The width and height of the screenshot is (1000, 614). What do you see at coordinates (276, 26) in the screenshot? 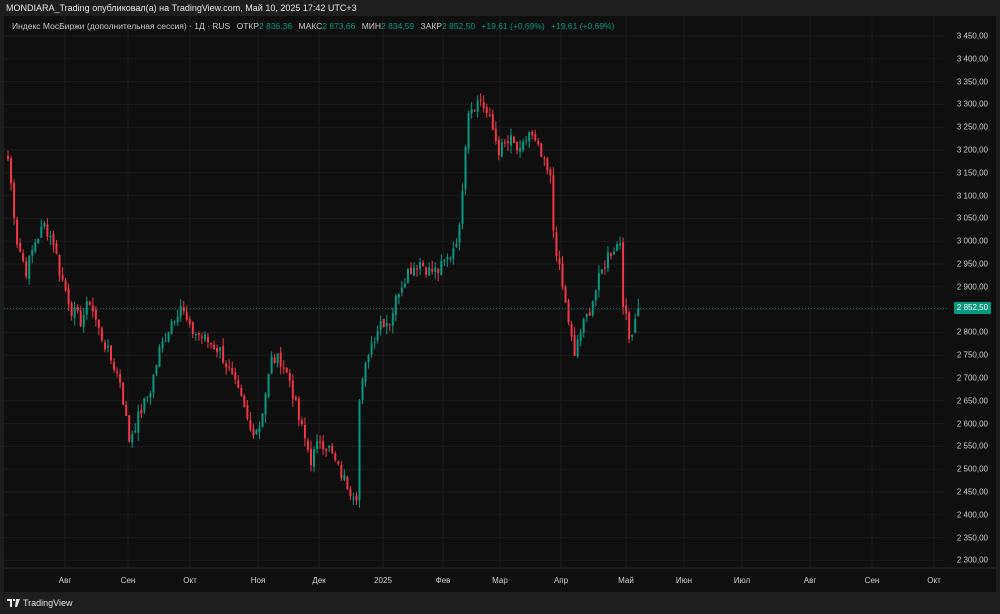
I see `open-value: 2 836,36` at bounding box center [276, 26].